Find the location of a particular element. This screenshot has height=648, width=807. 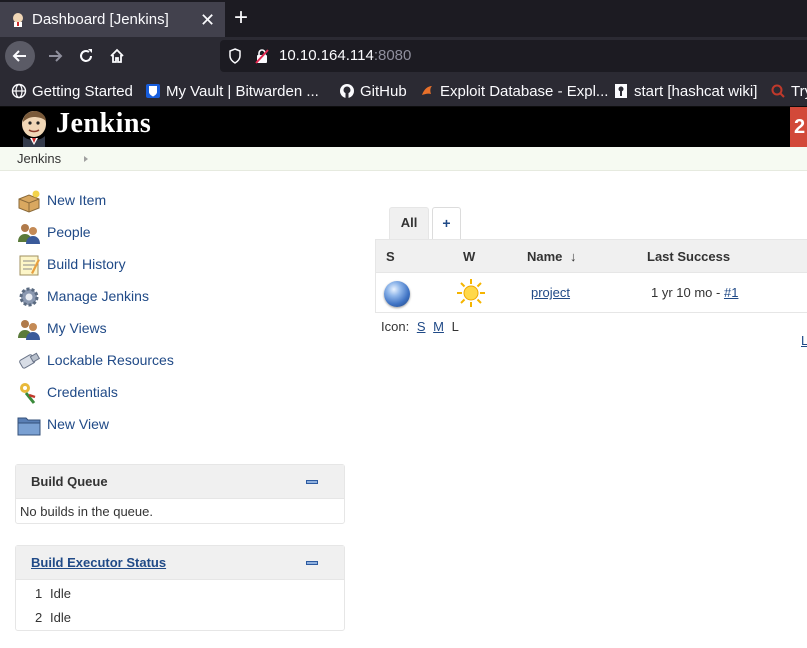

column-header-weather: W is located at coordinates (469, 256).